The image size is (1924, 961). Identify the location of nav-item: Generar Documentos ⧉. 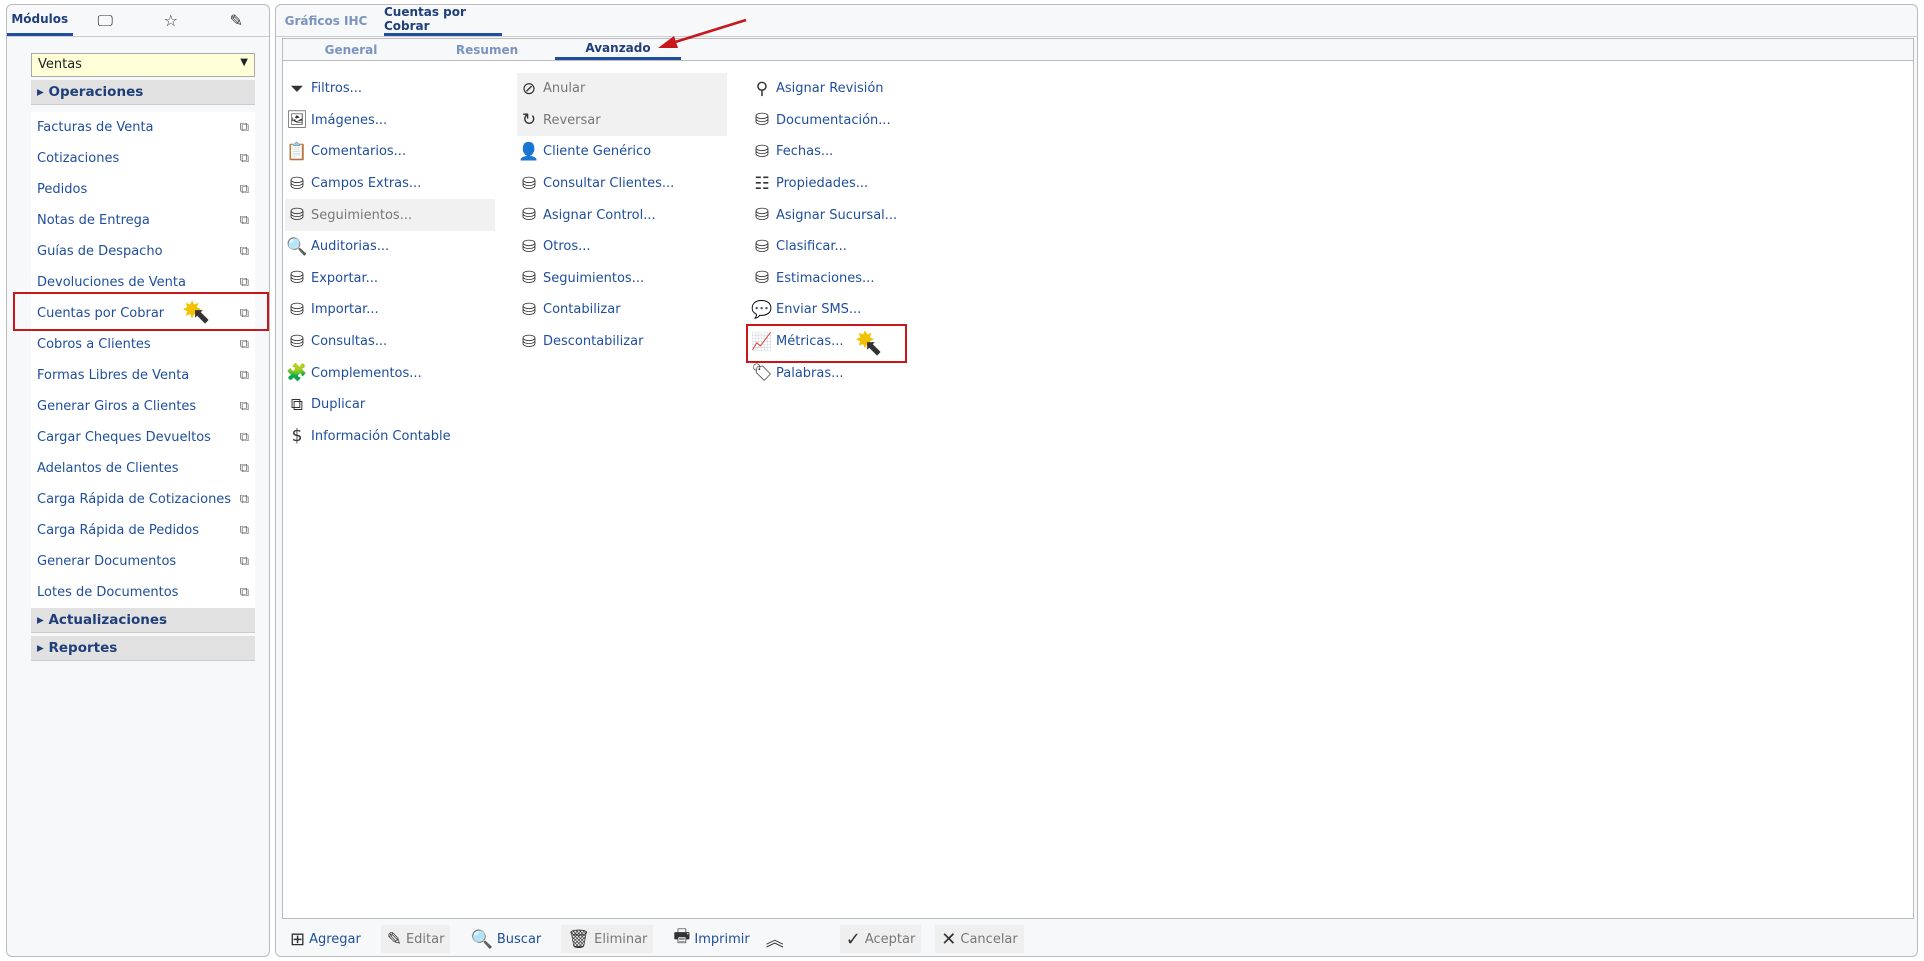
(143, 561).